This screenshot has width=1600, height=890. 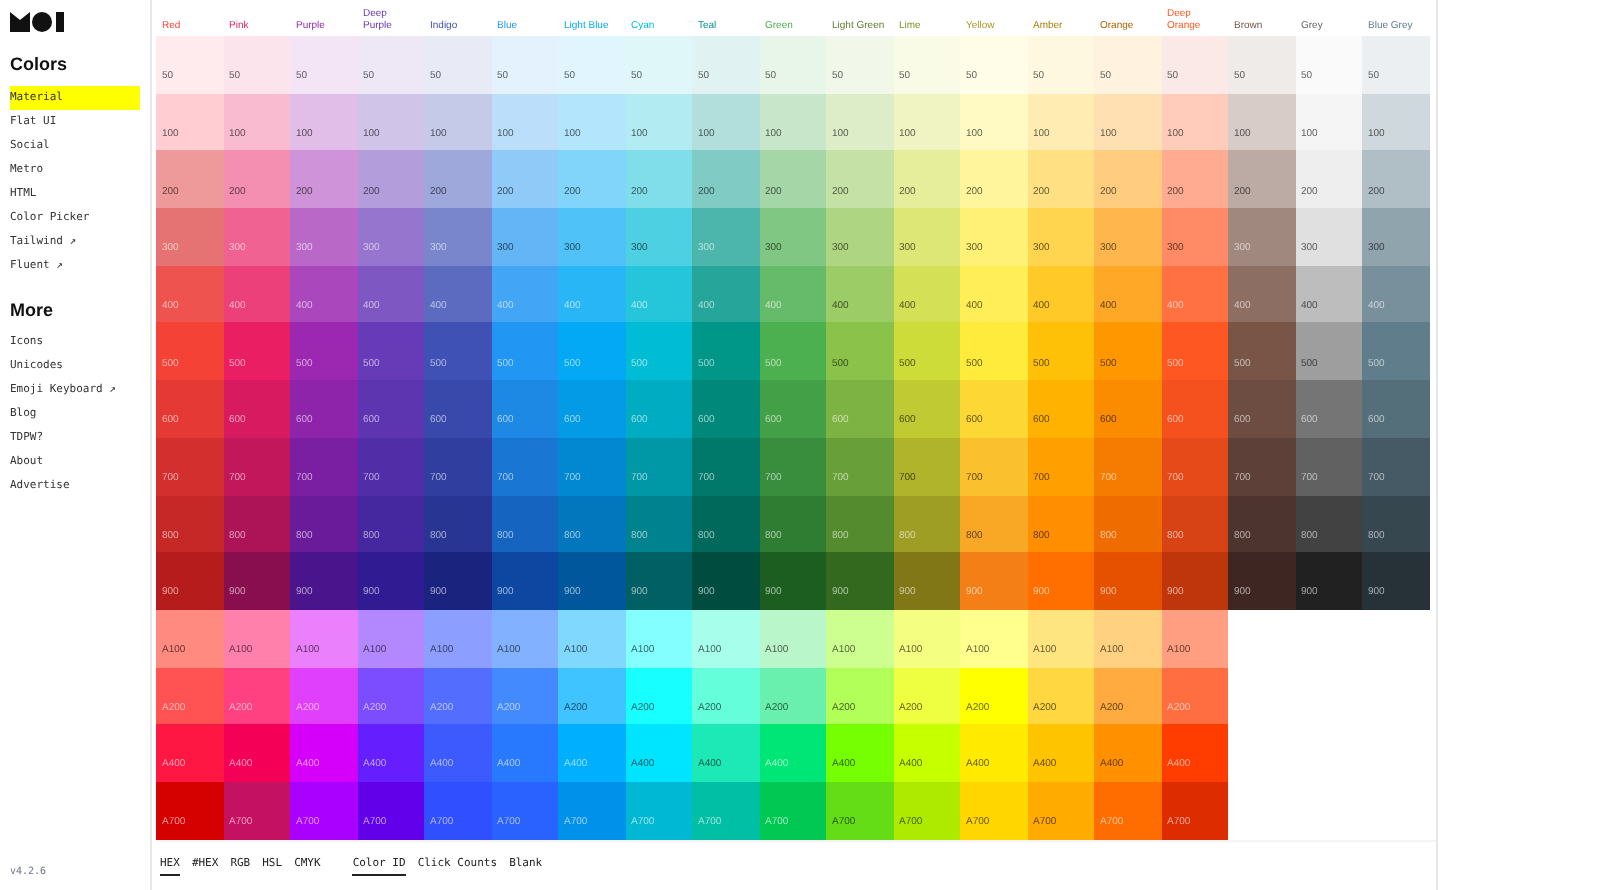 What do you see at coordinates (38, 22) in the screenshot?
I see `logo-icon` at bounding box center [38, 22].